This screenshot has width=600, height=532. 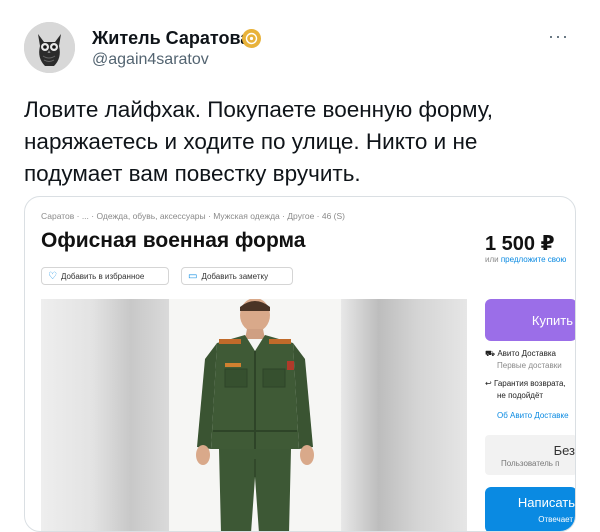 I want to click on delivery-label: Авито Доставка, so click(x=526, y=353).